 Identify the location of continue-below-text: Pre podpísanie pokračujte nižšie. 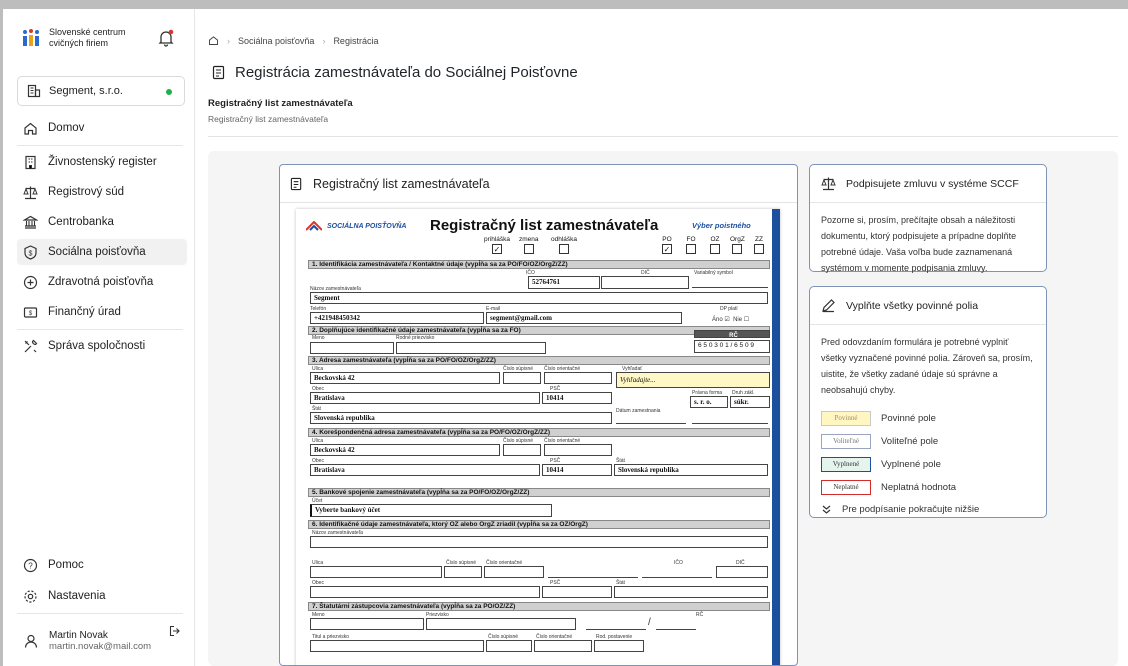
(911, 509).